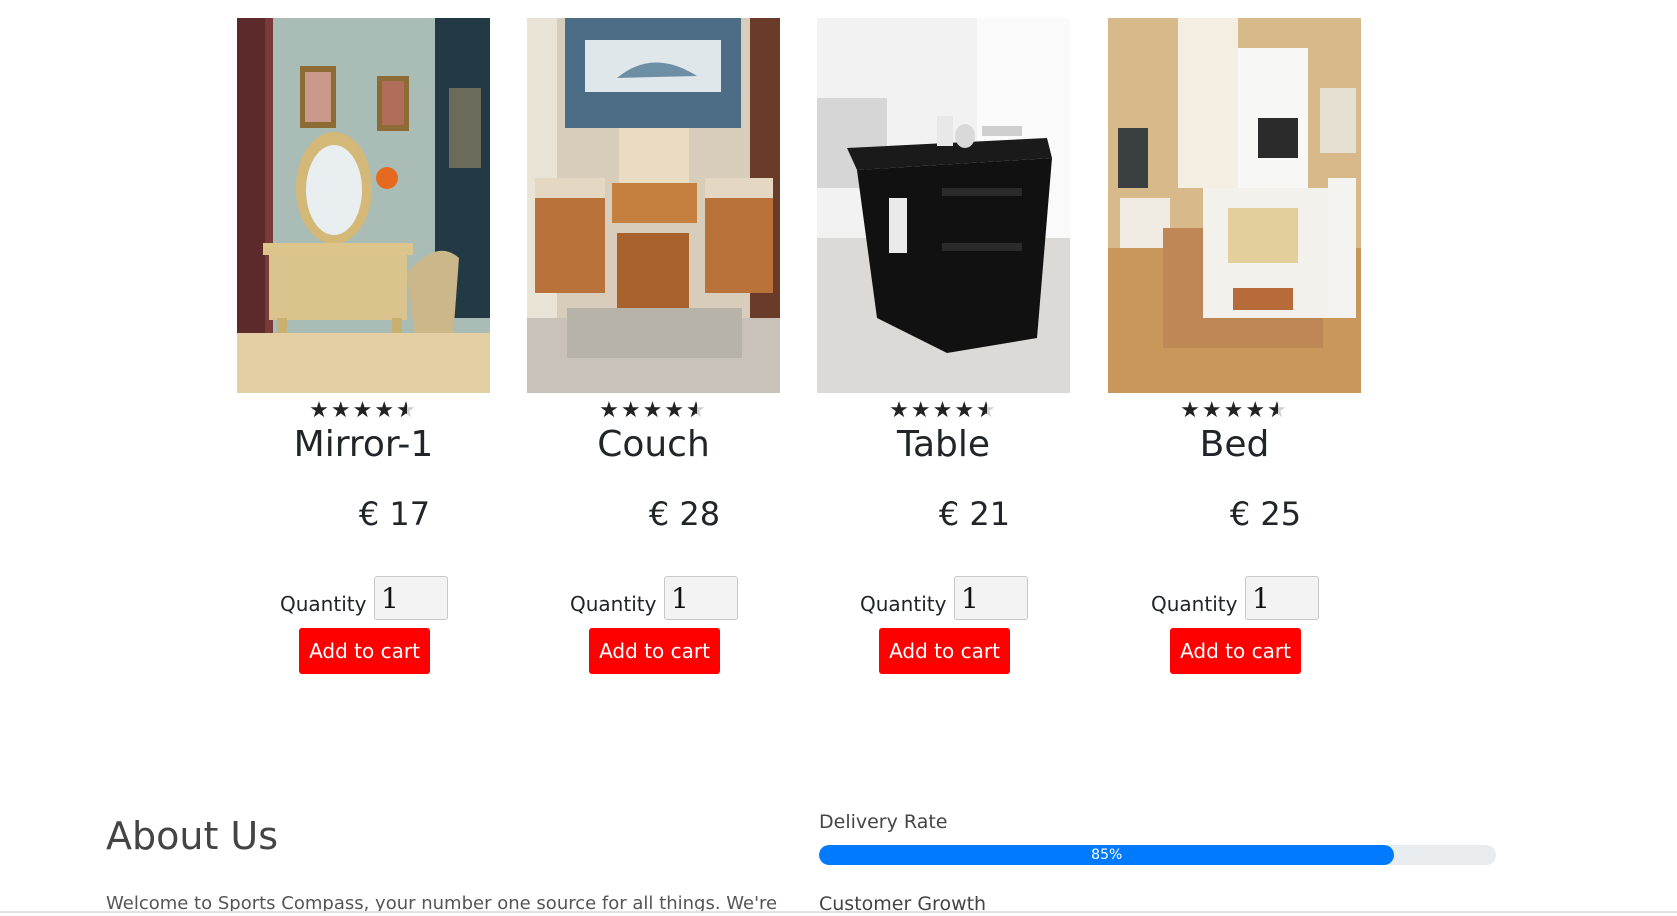 The image size is (1677, 916). I want to click on product-name: Bed, so click(1234, 444).